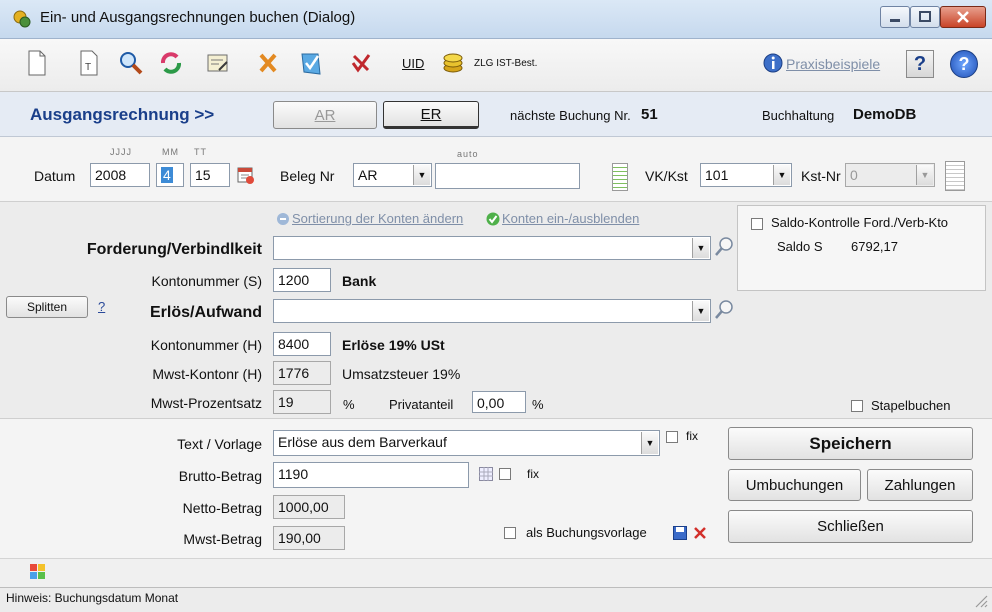 This screenshot has width=992, height=612. What do you see at coordinates (507, 176) in the screenshot?
I see `beleg-number-input` at bounding box center [507, 176].